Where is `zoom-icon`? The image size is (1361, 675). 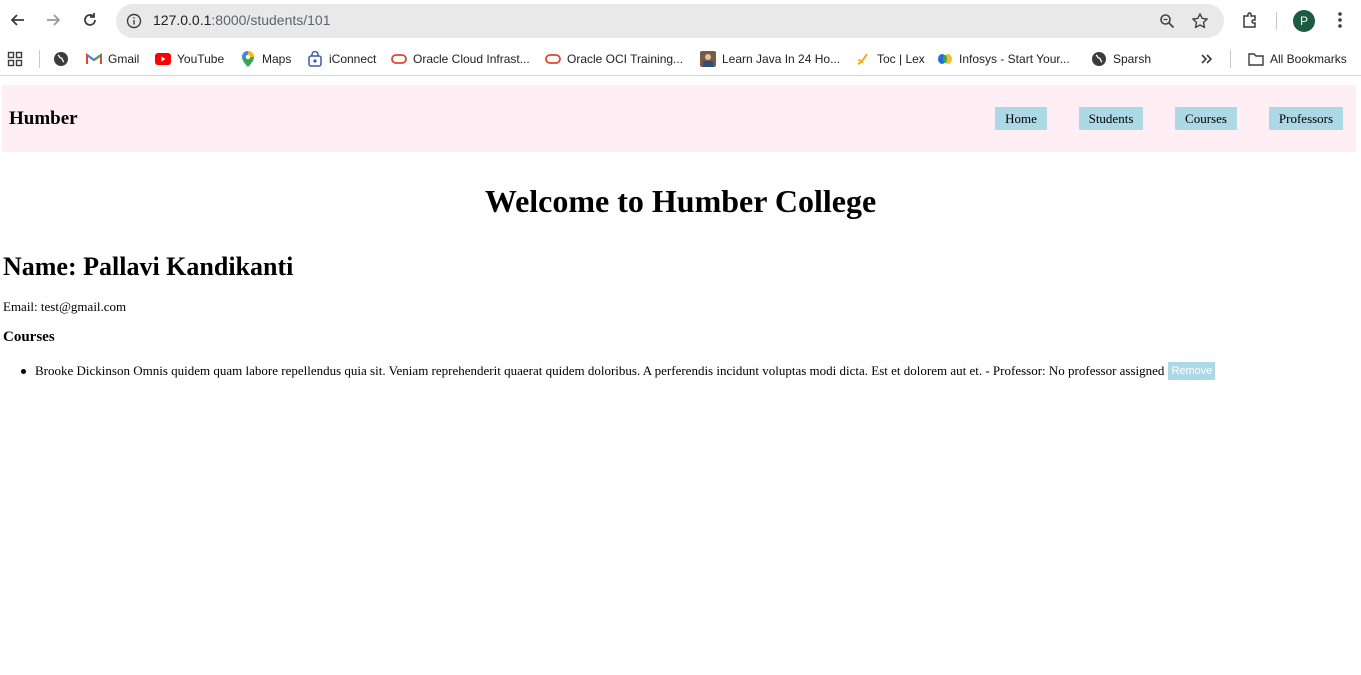
zoom-icon is located at coordinates (1167, 21).